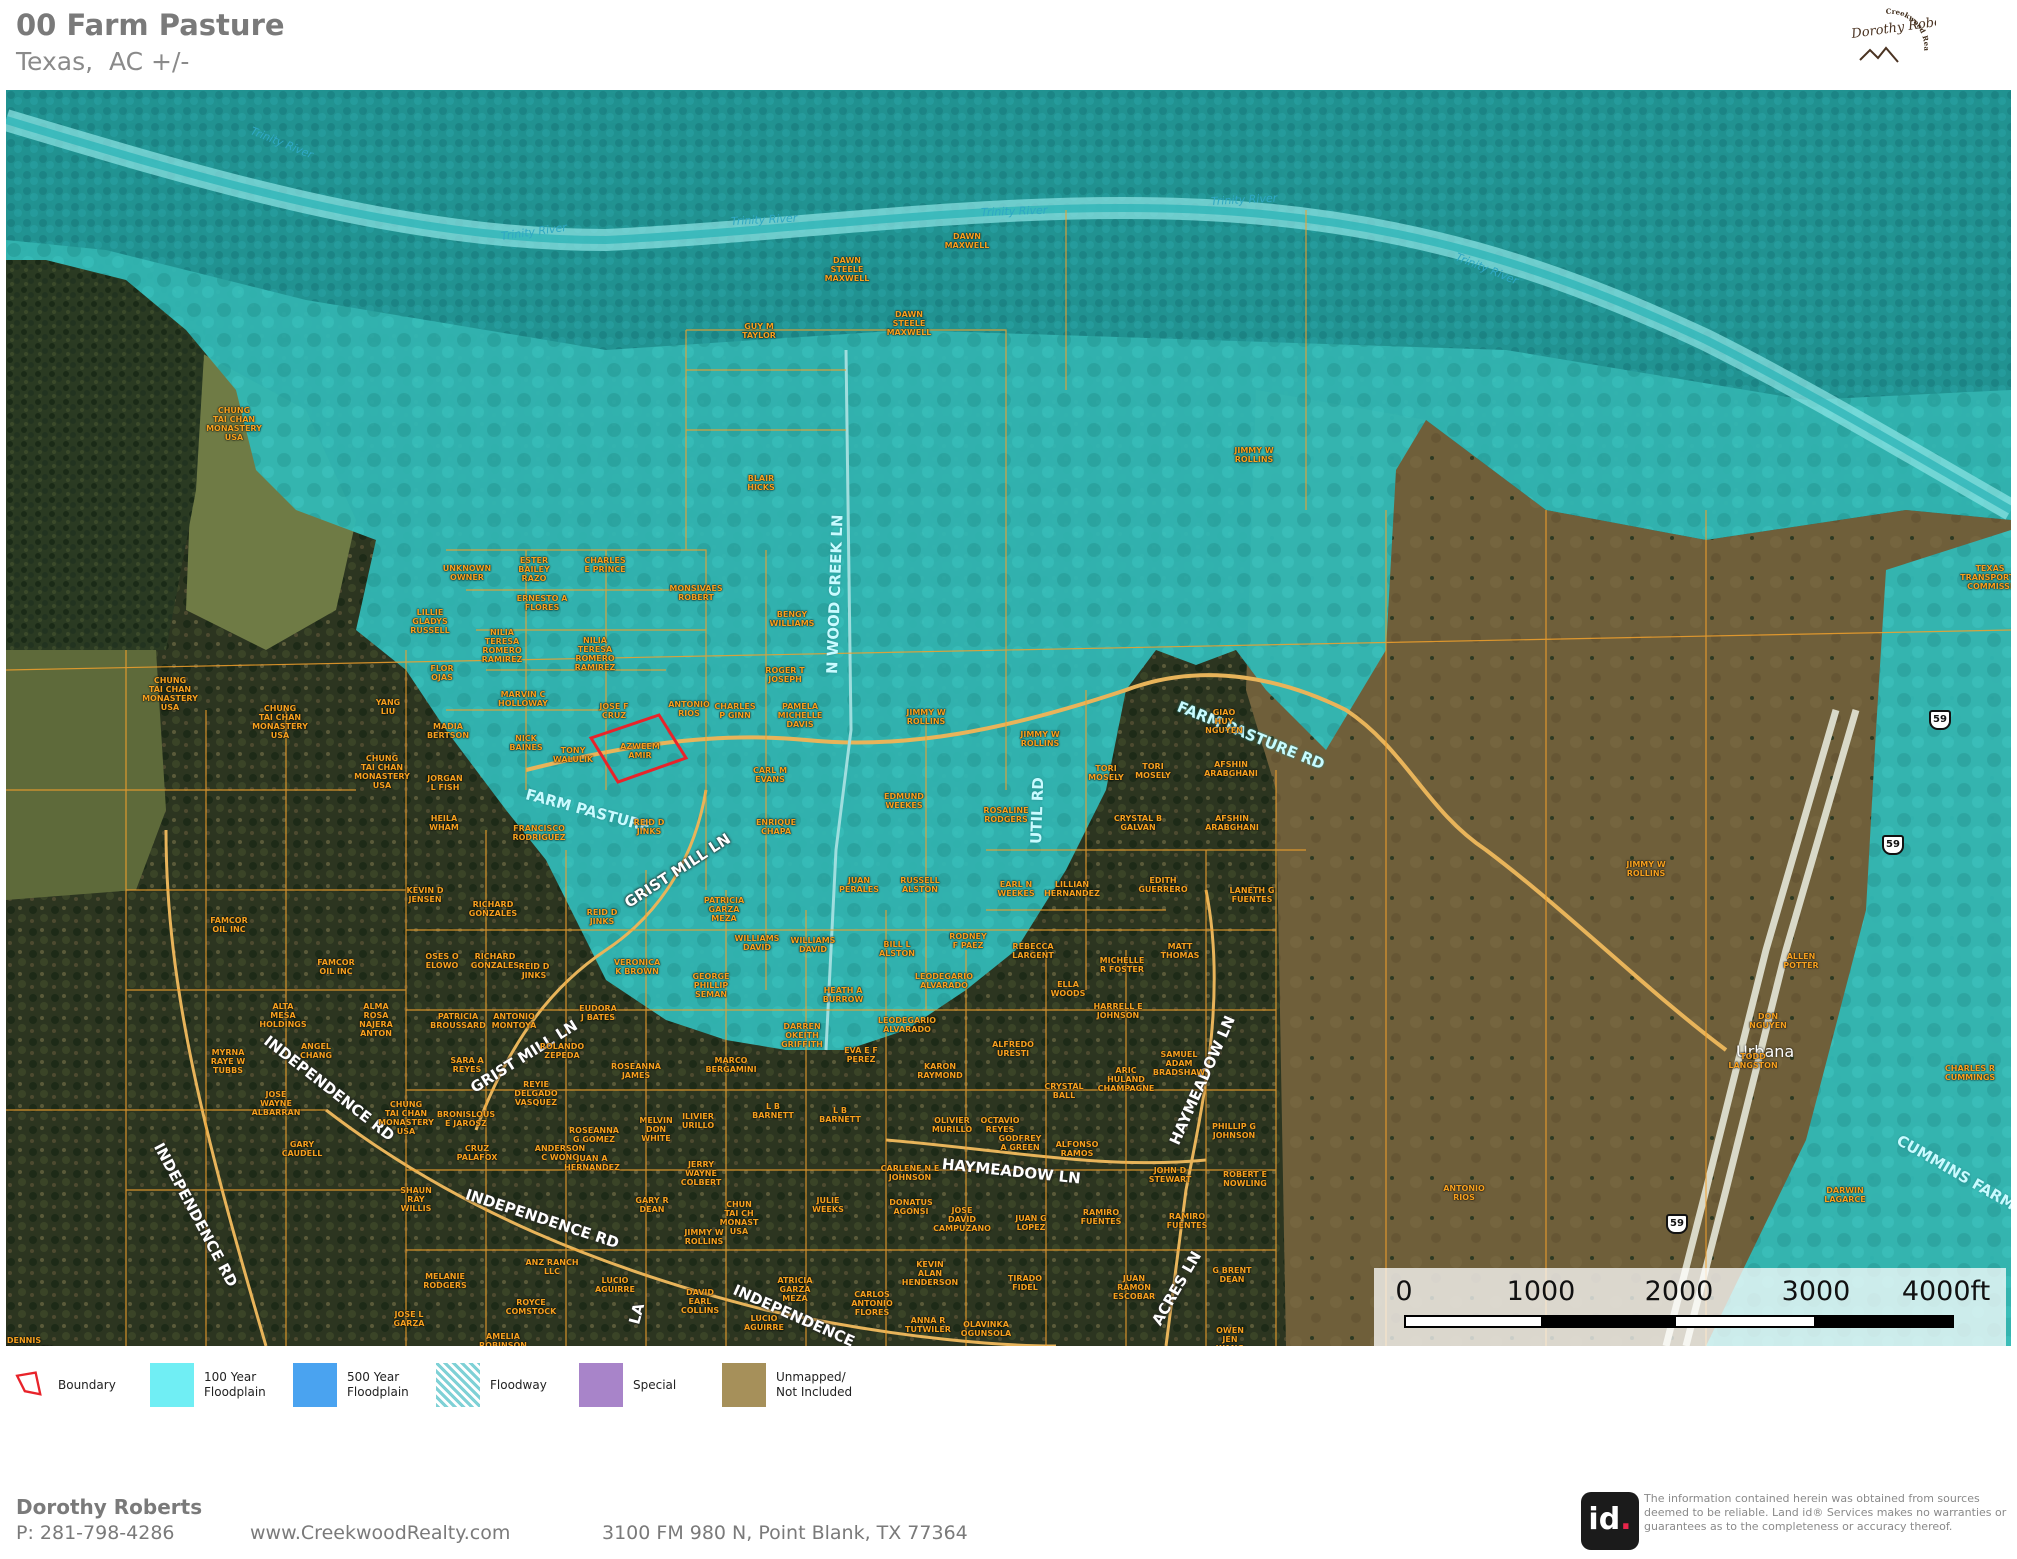  What do you see at coordinates (592, 1163) in the screenshot?
I see `owner-label: JUAN A HERNANDEZ` at bounding box center [592, 1163].